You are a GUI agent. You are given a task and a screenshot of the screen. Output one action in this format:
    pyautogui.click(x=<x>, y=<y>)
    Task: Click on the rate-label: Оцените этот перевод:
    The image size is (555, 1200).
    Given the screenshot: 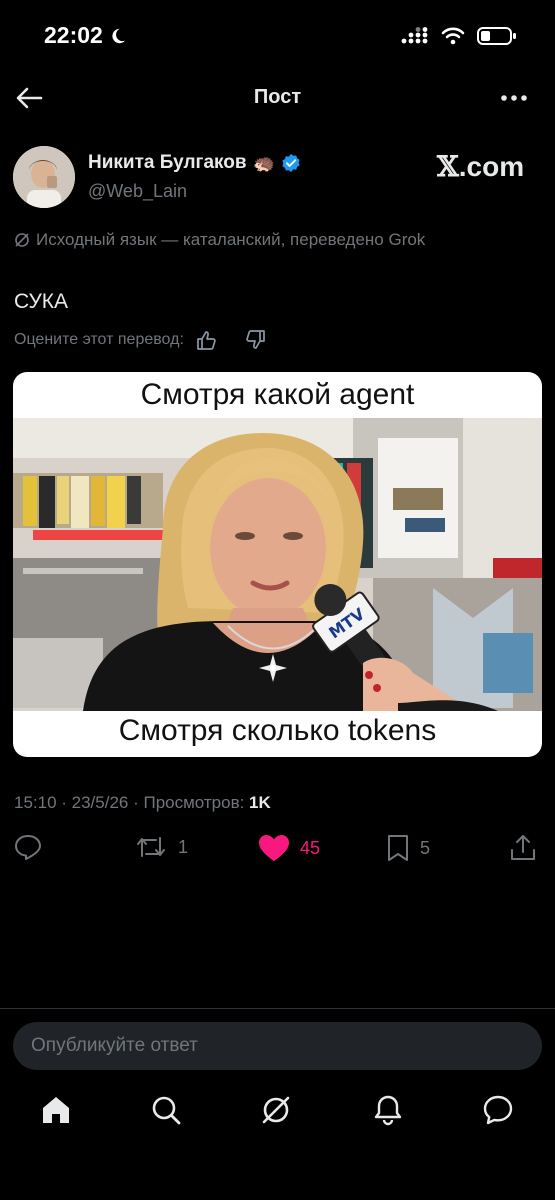 What is the action you would take?
    pyautogui.click(x=99, y=339)
    